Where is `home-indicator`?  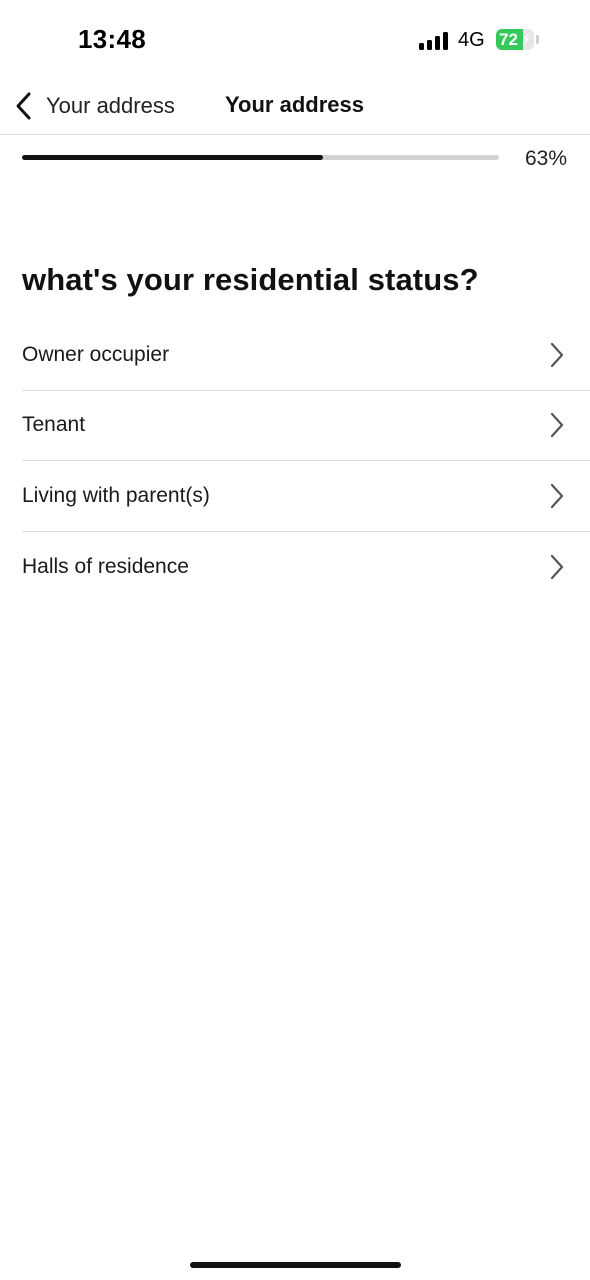
home-indicator is located at coordinates (295, 1265).